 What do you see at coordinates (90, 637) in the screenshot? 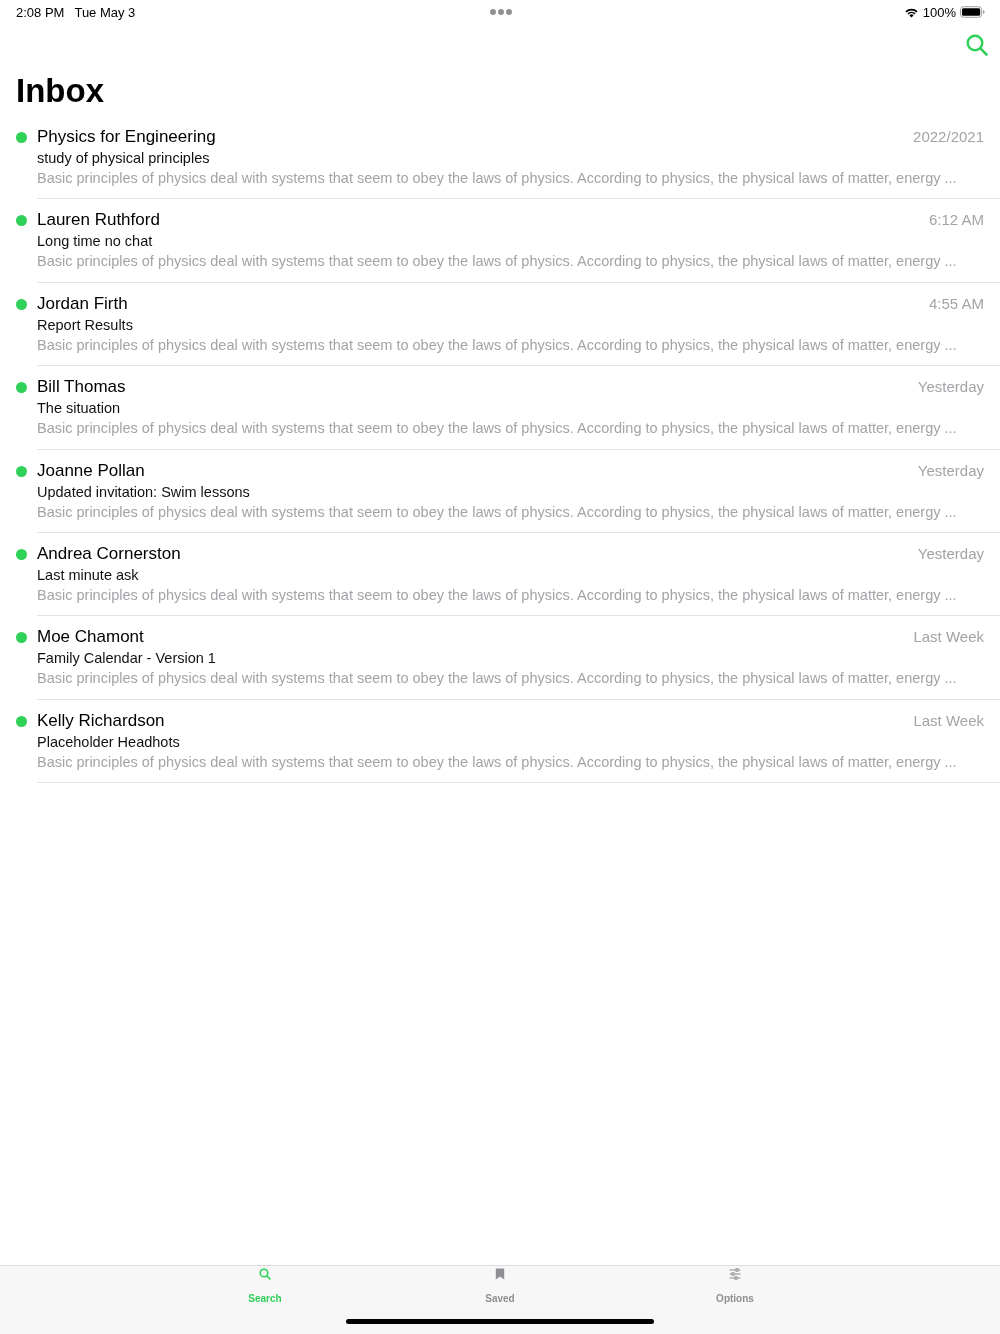
I see `sender-name: Moe Chamont` at bounding box center [90, 637].